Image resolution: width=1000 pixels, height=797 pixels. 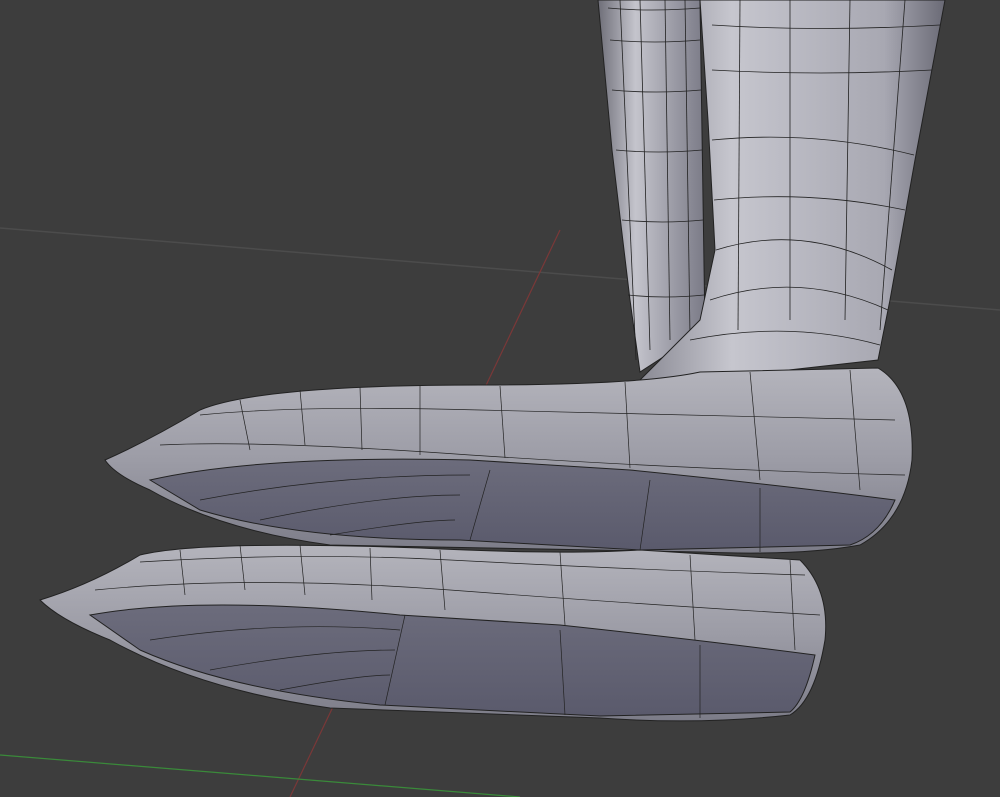 What do you see at coordinates (651, 186) in the screenshot?
I see `back-leg-mesh` at bounding box center [651, 186].